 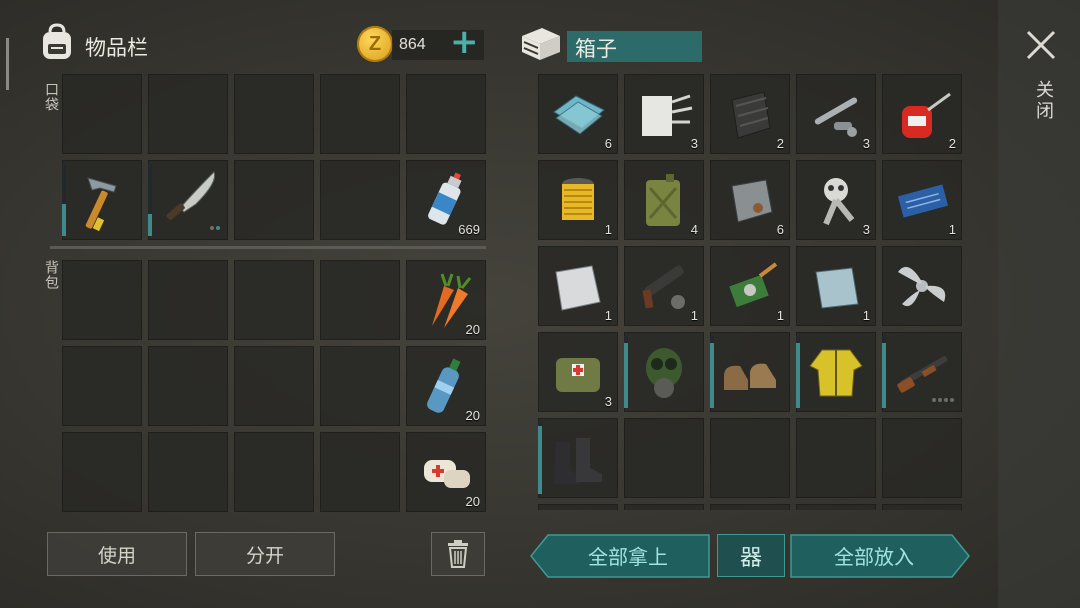 What do you see at coordinates (464, 42) in the screenshot?
I see `add-coins-button: +` at bounding box center [464, 42].